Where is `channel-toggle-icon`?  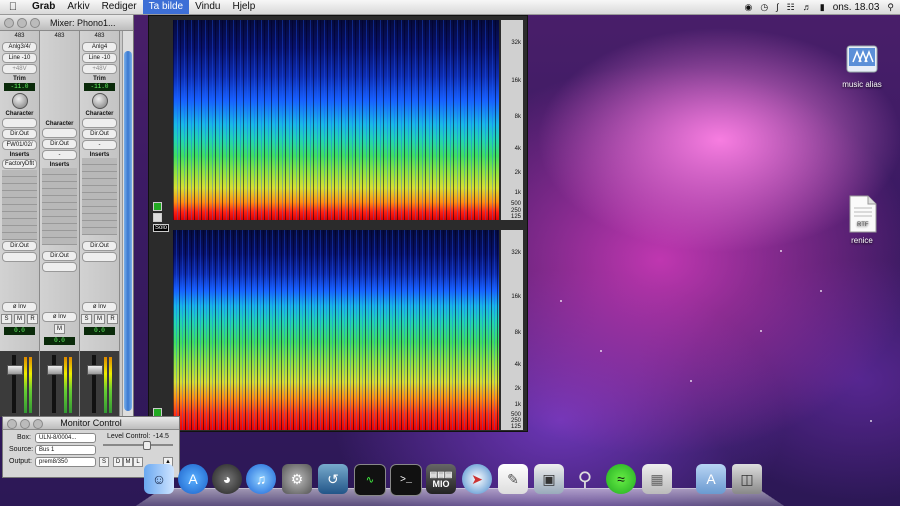 channel-toggle-icon is located at coordinates (157, 217).